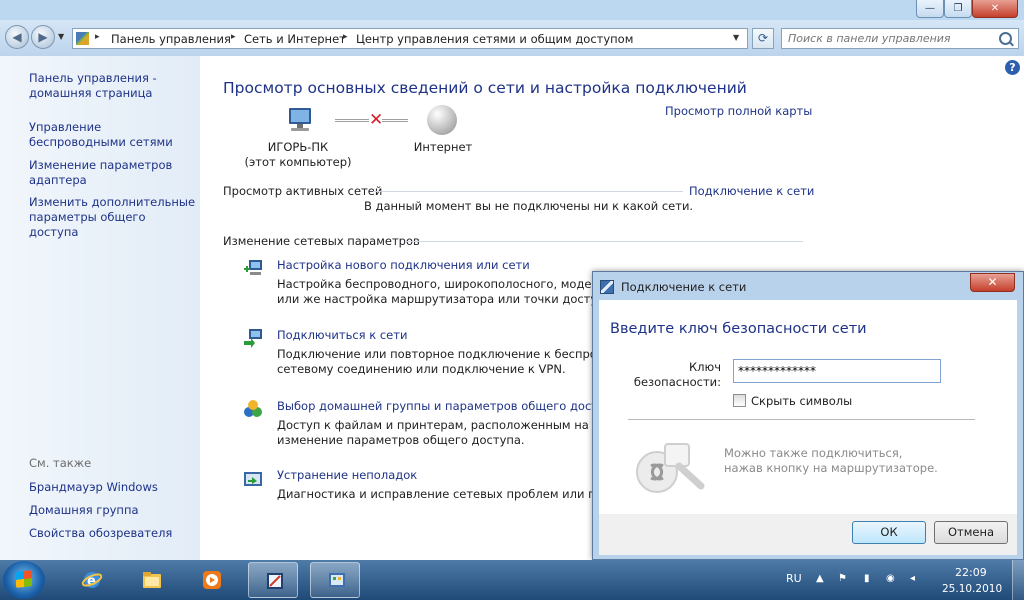 The image size is (1024, 600). What do you see at coordinates (303, 191) in the screenshot?
I see `active-networks-heading: Просмотр активных сетей` at bounding box center [303, 191].